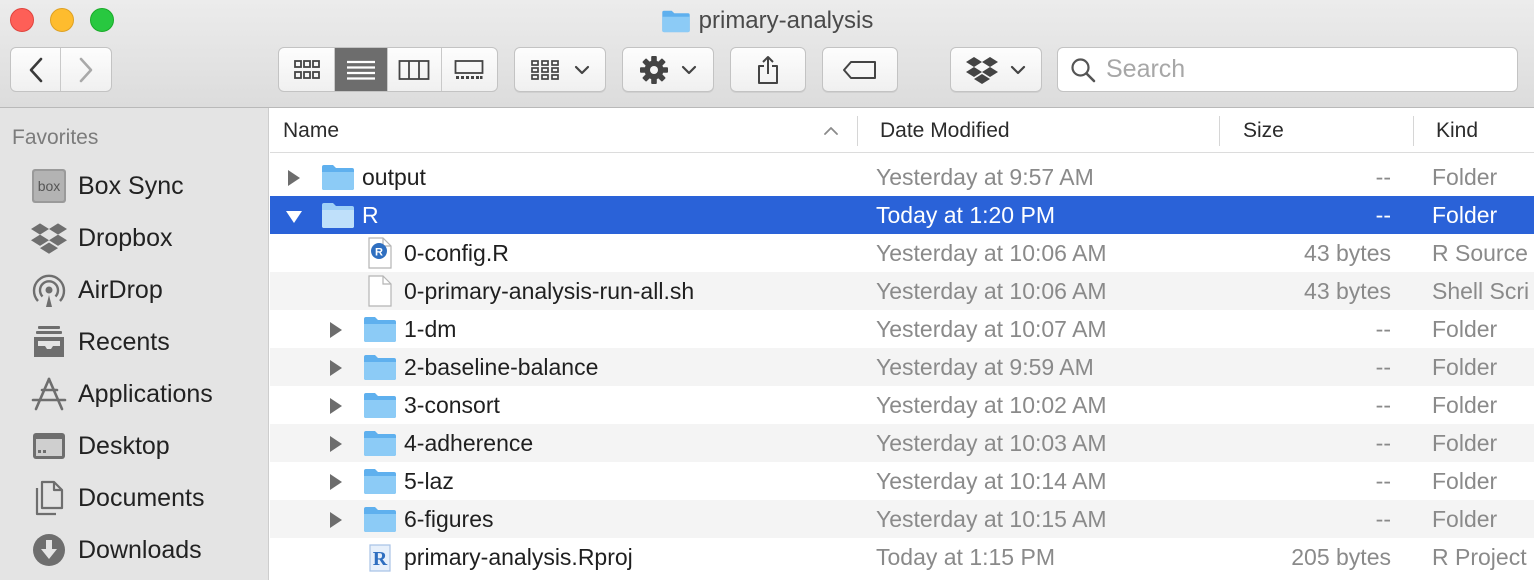  What do you see at coordinates (902, 329) in the screenshot?
I see `folder-row: 1-dm Yesterday at 10:07 AM -- Folder` at bounding box center [902, 329].